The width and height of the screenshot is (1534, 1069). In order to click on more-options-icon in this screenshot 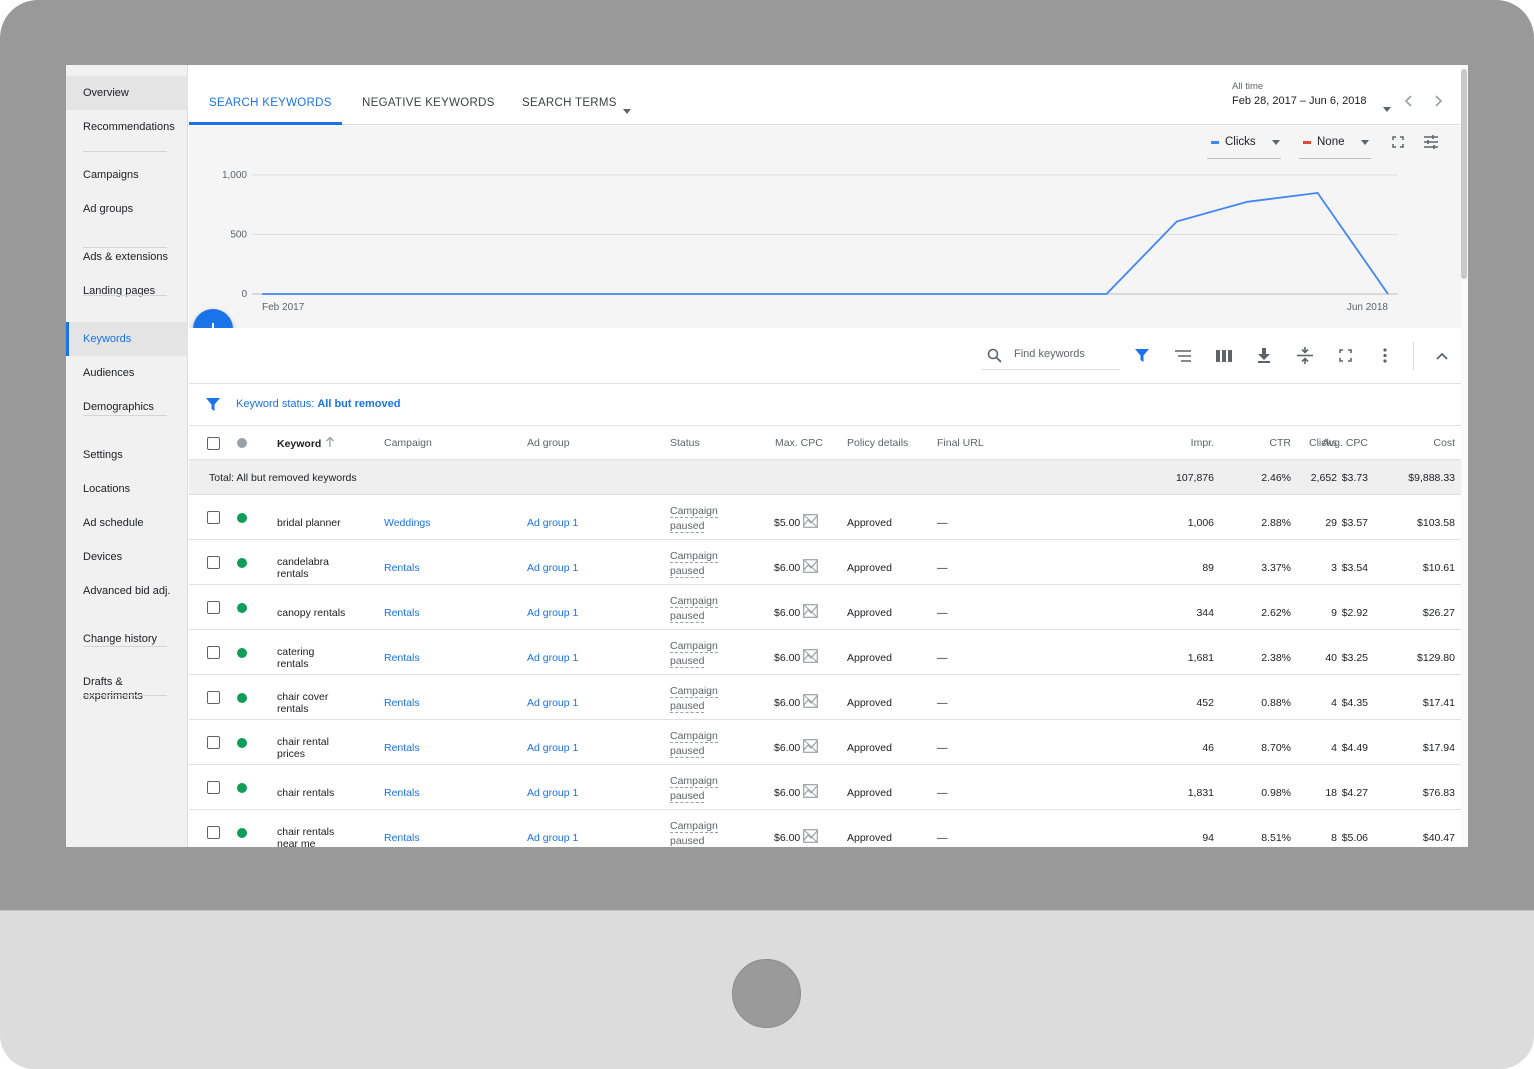, I will do `click(1385, 355)`.